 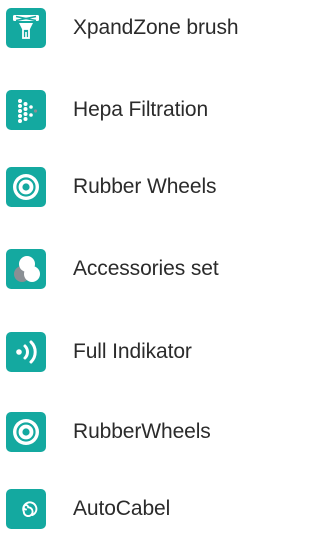 What do you see at coordinates (122, 508) in the screenshot?
I see `feature-label: AutoCabel` at bounding box center [122, 508].